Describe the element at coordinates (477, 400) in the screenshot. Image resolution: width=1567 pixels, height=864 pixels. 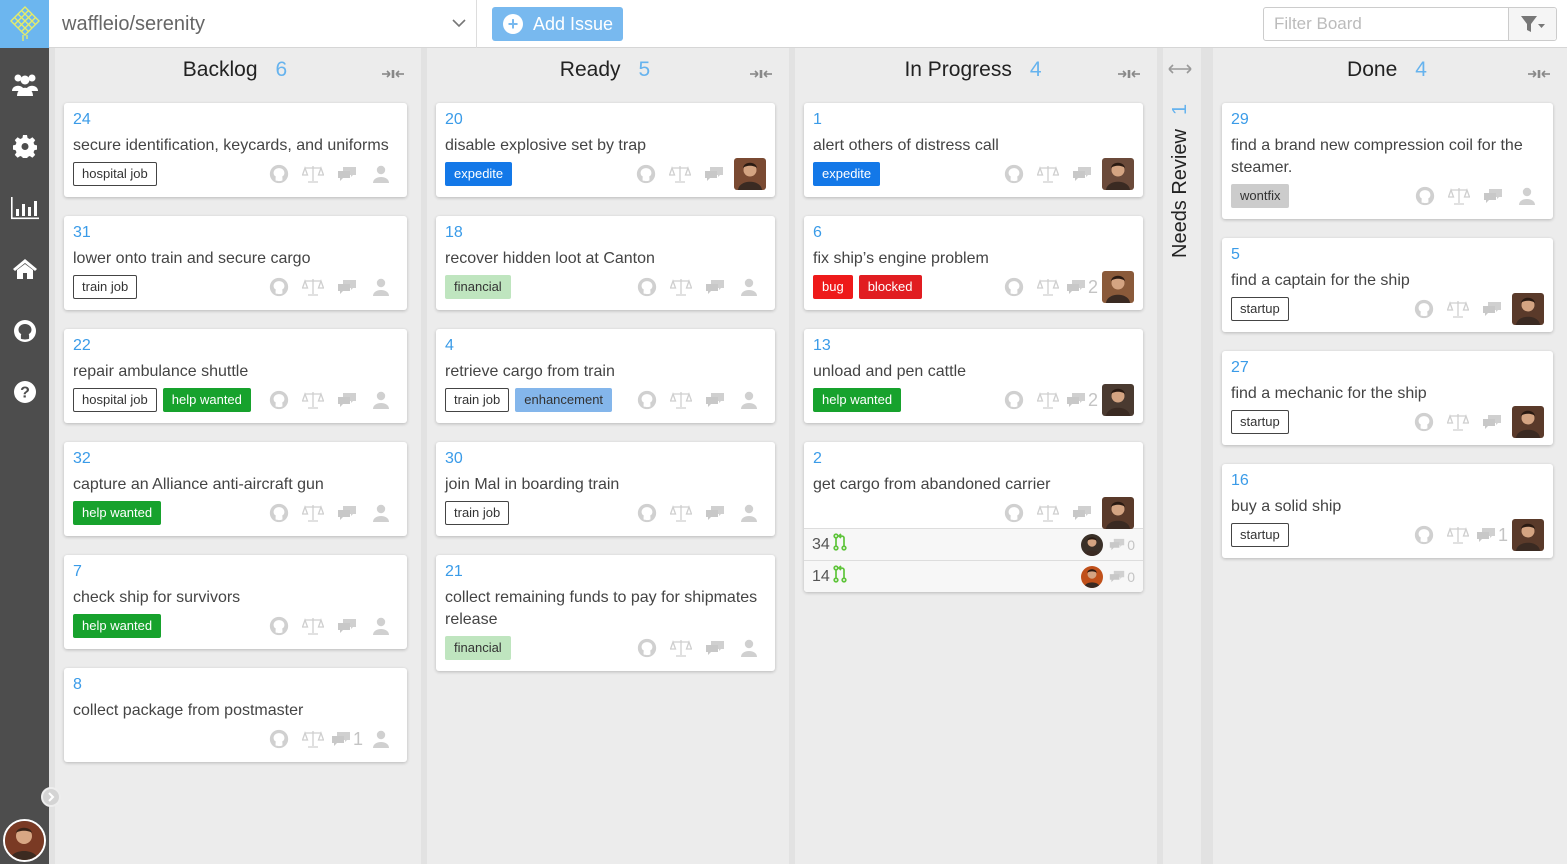
I see `issue-label: train job` at that location.